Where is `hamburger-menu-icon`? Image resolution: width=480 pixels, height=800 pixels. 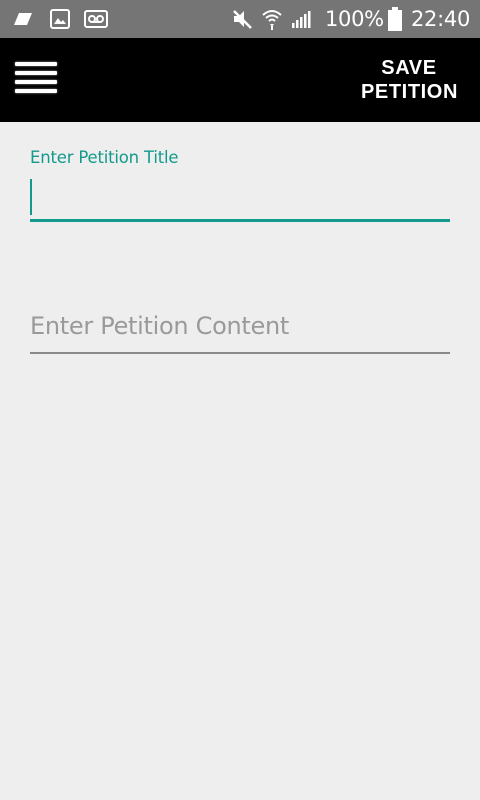
hamburger-menu-icon is located at coordinates (36, 80).